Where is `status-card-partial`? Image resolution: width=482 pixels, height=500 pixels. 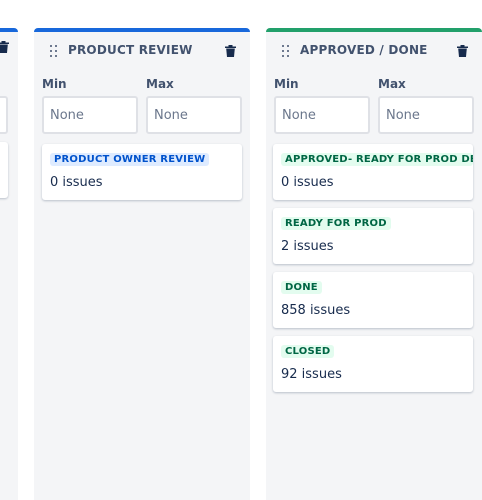 status-card-partial is located at coordinates (4, 170).